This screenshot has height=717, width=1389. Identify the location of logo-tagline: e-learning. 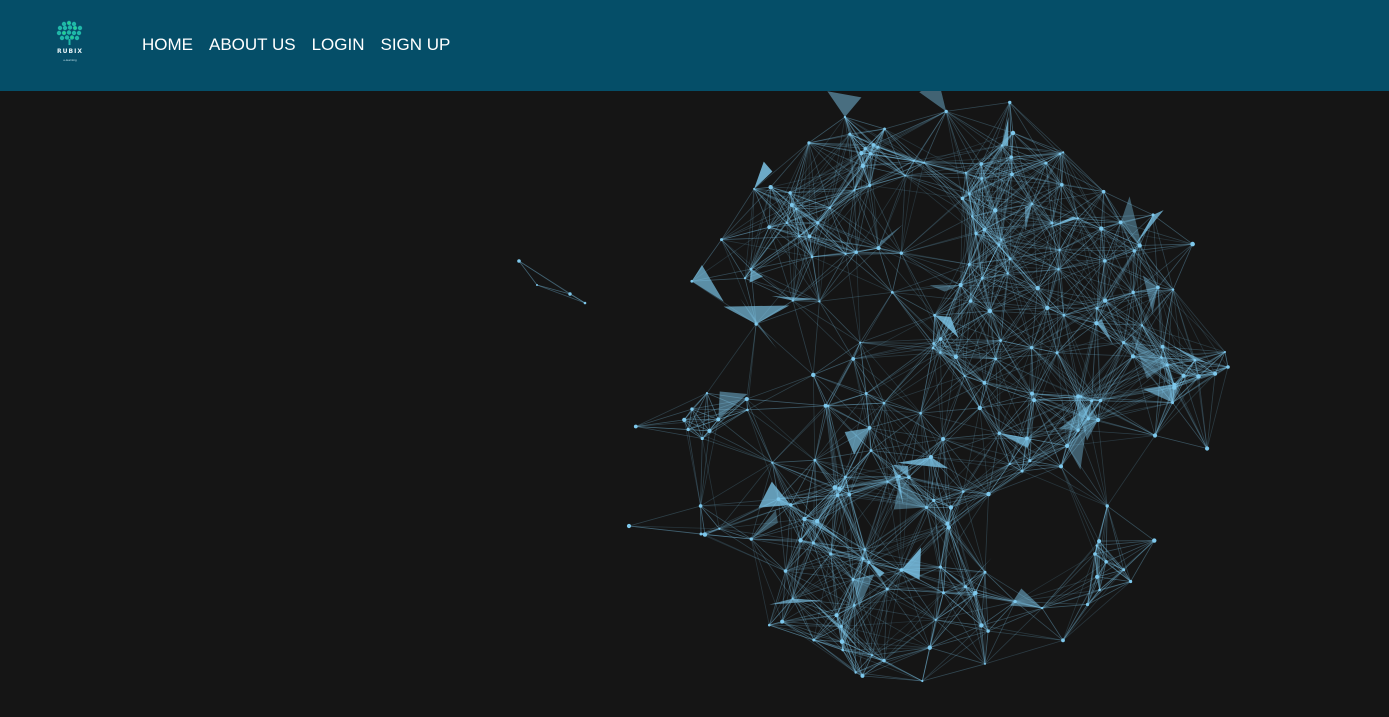
(70, 60).